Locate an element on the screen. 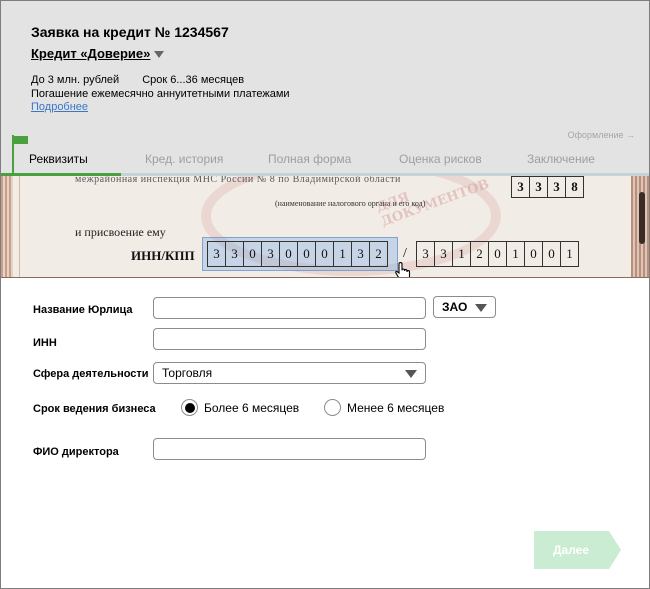 This screenshot has height=589, width=650. product-selector: Кредит «Доверие» is located at coordinates (98, 53).